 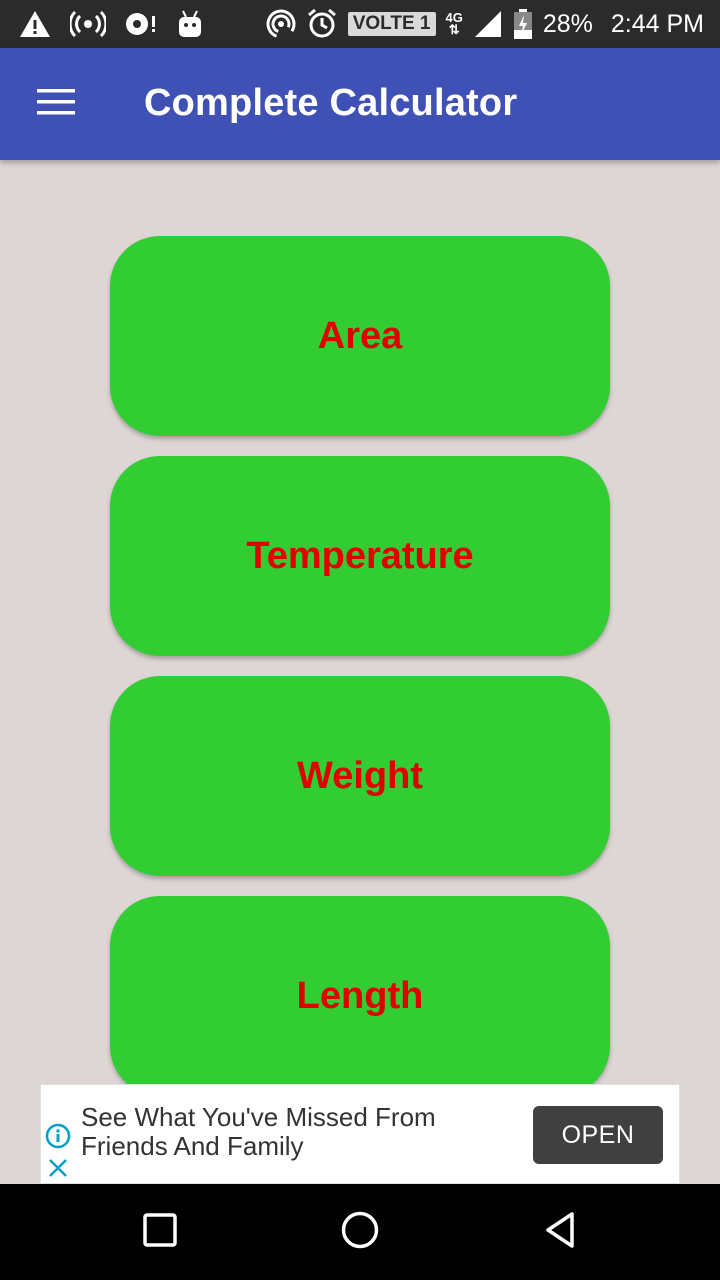 I want to click on temperature-button-label: Temperature, so click(x=360, y=555).